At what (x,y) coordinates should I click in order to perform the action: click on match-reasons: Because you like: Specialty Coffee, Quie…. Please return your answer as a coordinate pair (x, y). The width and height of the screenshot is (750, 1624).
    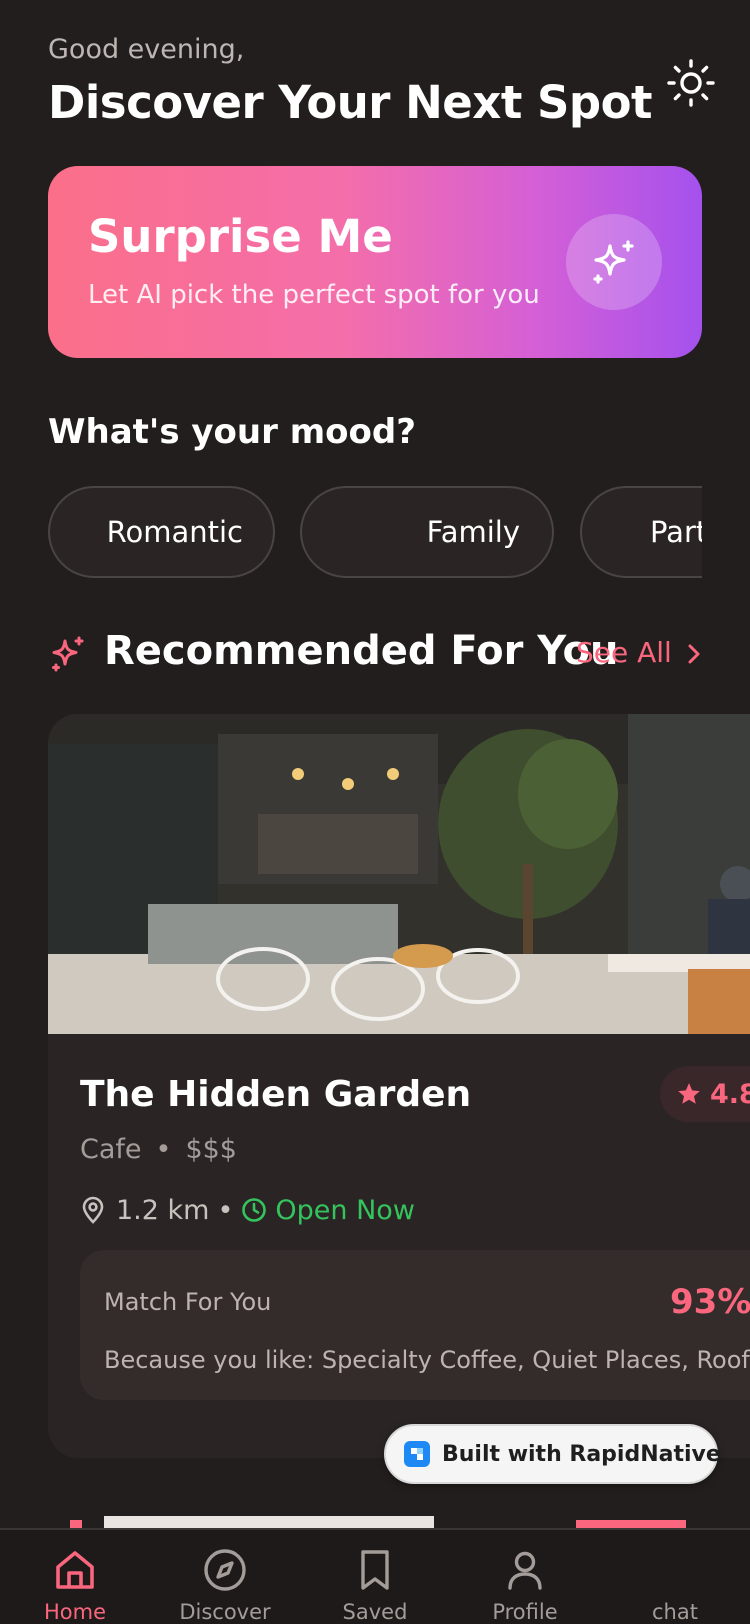
    Looking at the image, I should click on (427, 1360).